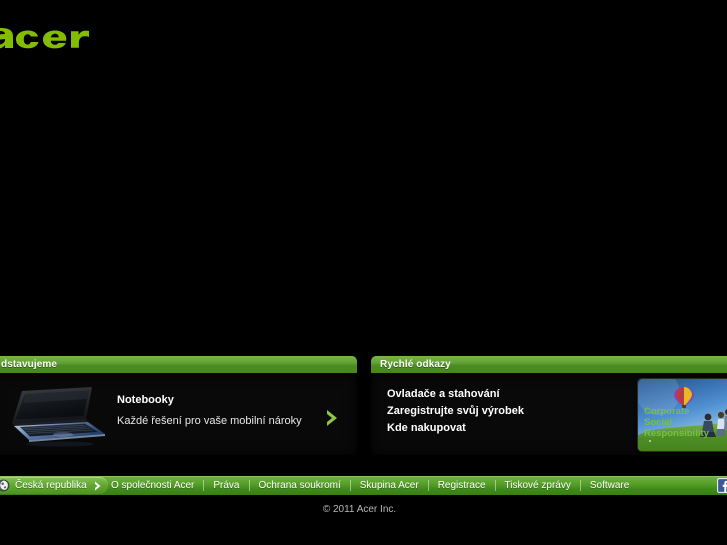 Image resolution: width=727 pixels, height=545 pixels. Describe the element at coordinates (658, 422) in the screenshot. I see `svg-text: Social` at that location.